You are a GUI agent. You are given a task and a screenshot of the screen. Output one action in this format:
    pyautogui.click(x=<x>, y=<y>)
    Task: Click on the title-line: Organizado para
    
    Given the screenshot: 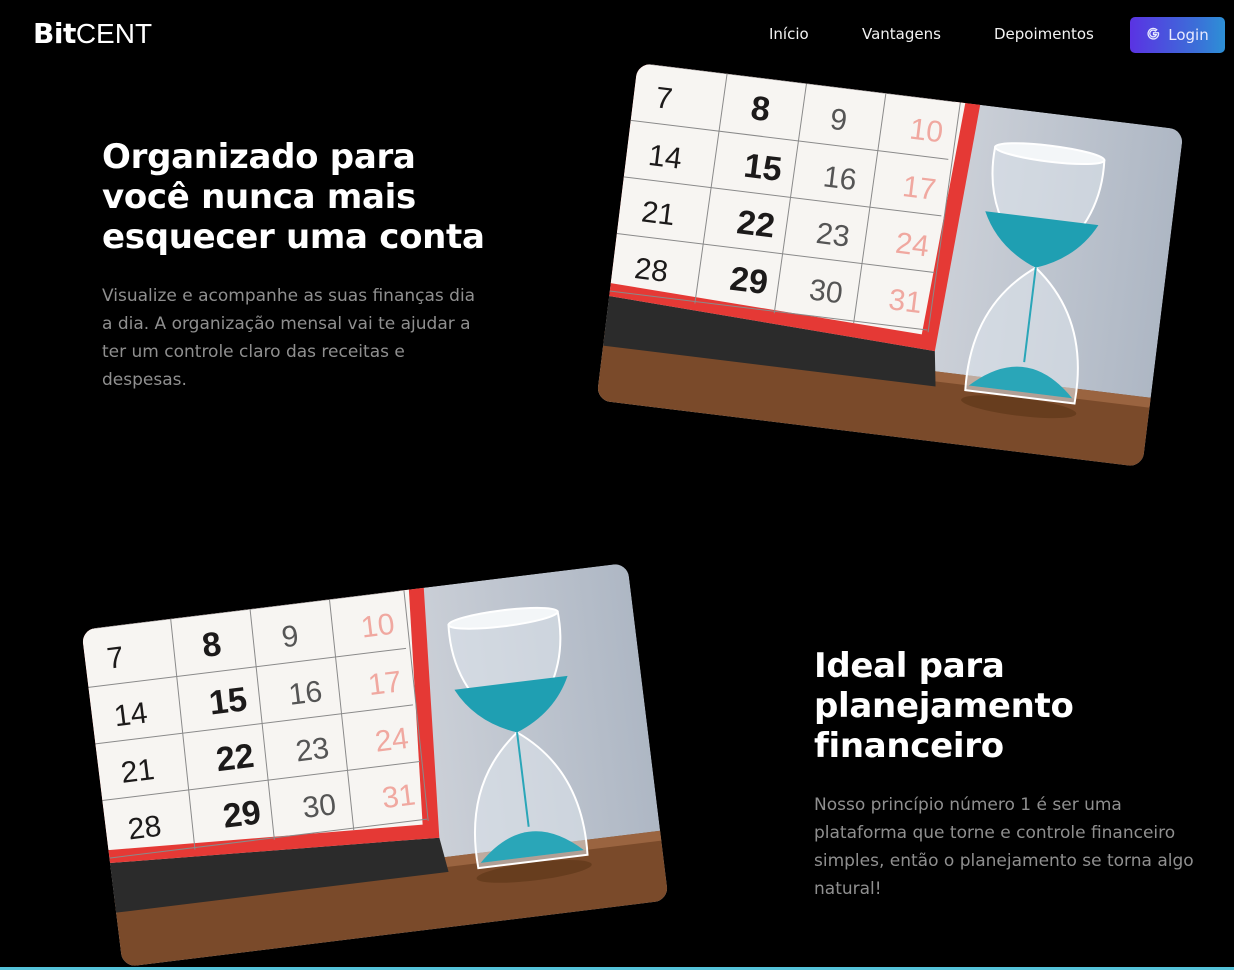 What is the action you would take?
    pyautogui.click(x=259, y=157)
    